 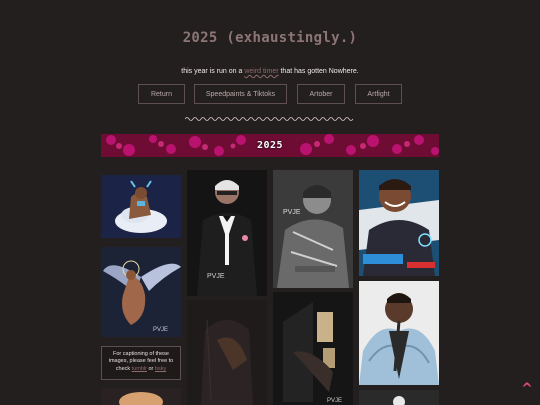 What do you see at coordinates (318, 71) in the screenshot?
I see `subtitle-text-after: that has gotten Nowhere.` at bounding box center [318, 71].